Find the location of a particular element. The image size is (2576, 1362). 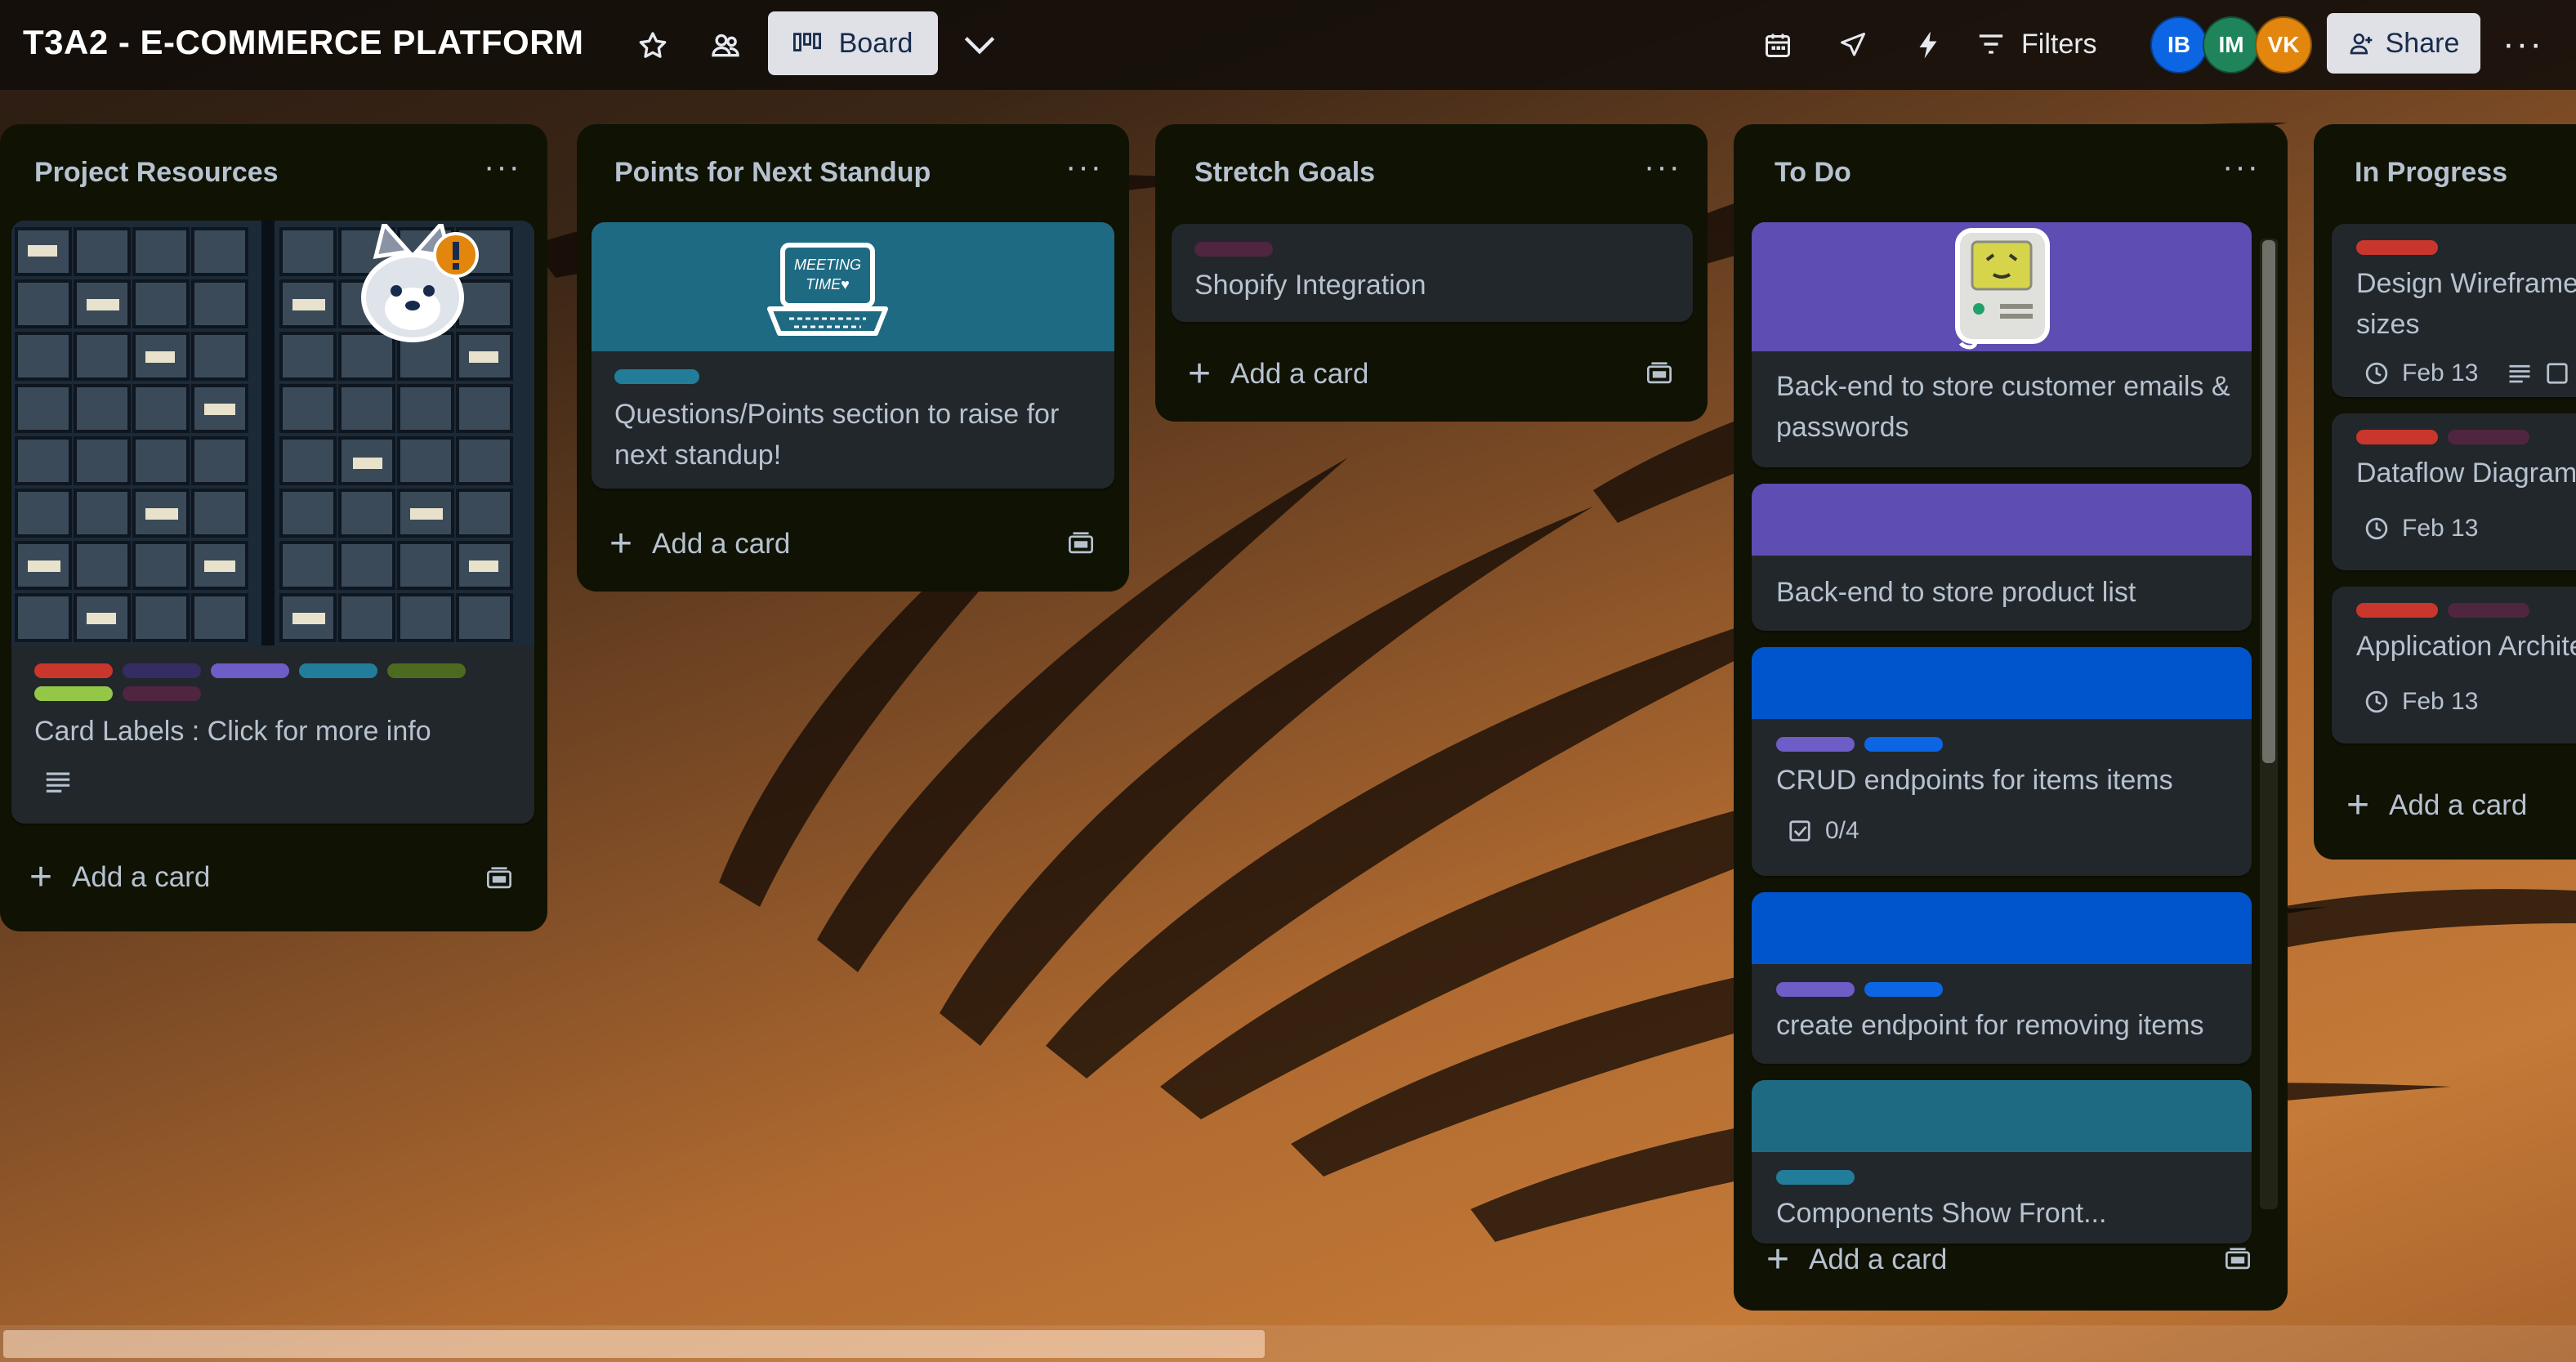

member-avatar-ib: IB is located at coordinates (2179, 45).